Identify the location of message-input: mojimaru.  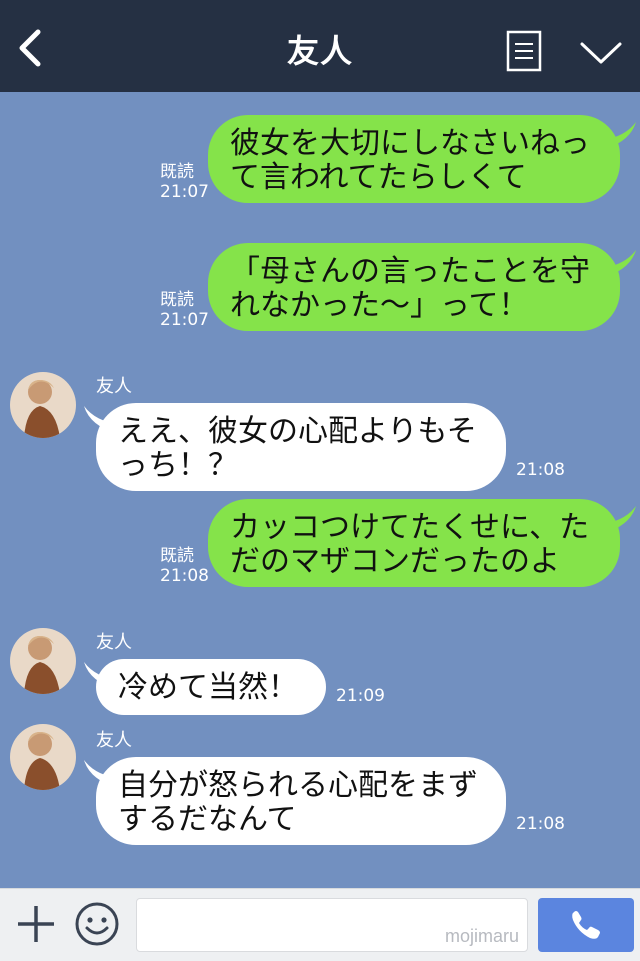
(332, 925).